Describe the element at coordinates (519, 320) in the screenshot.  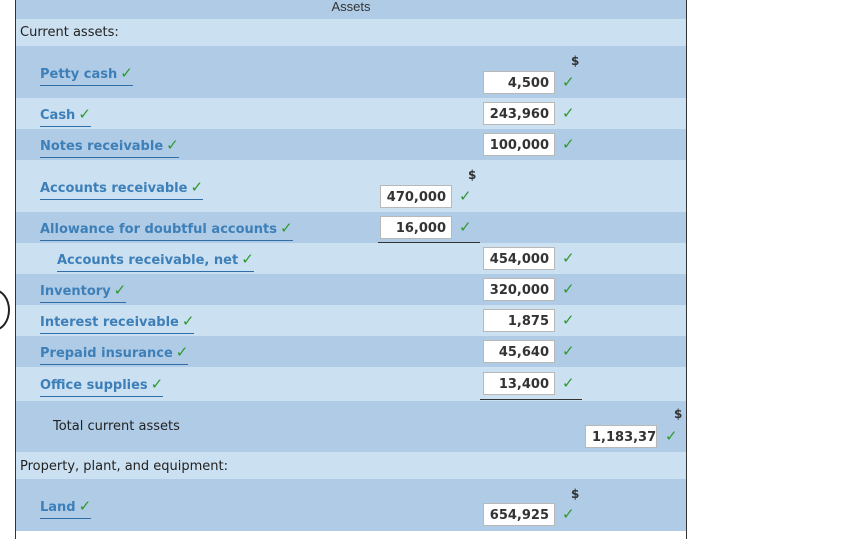
I see `amount-input-interest-receivable: 1,875` at that location.